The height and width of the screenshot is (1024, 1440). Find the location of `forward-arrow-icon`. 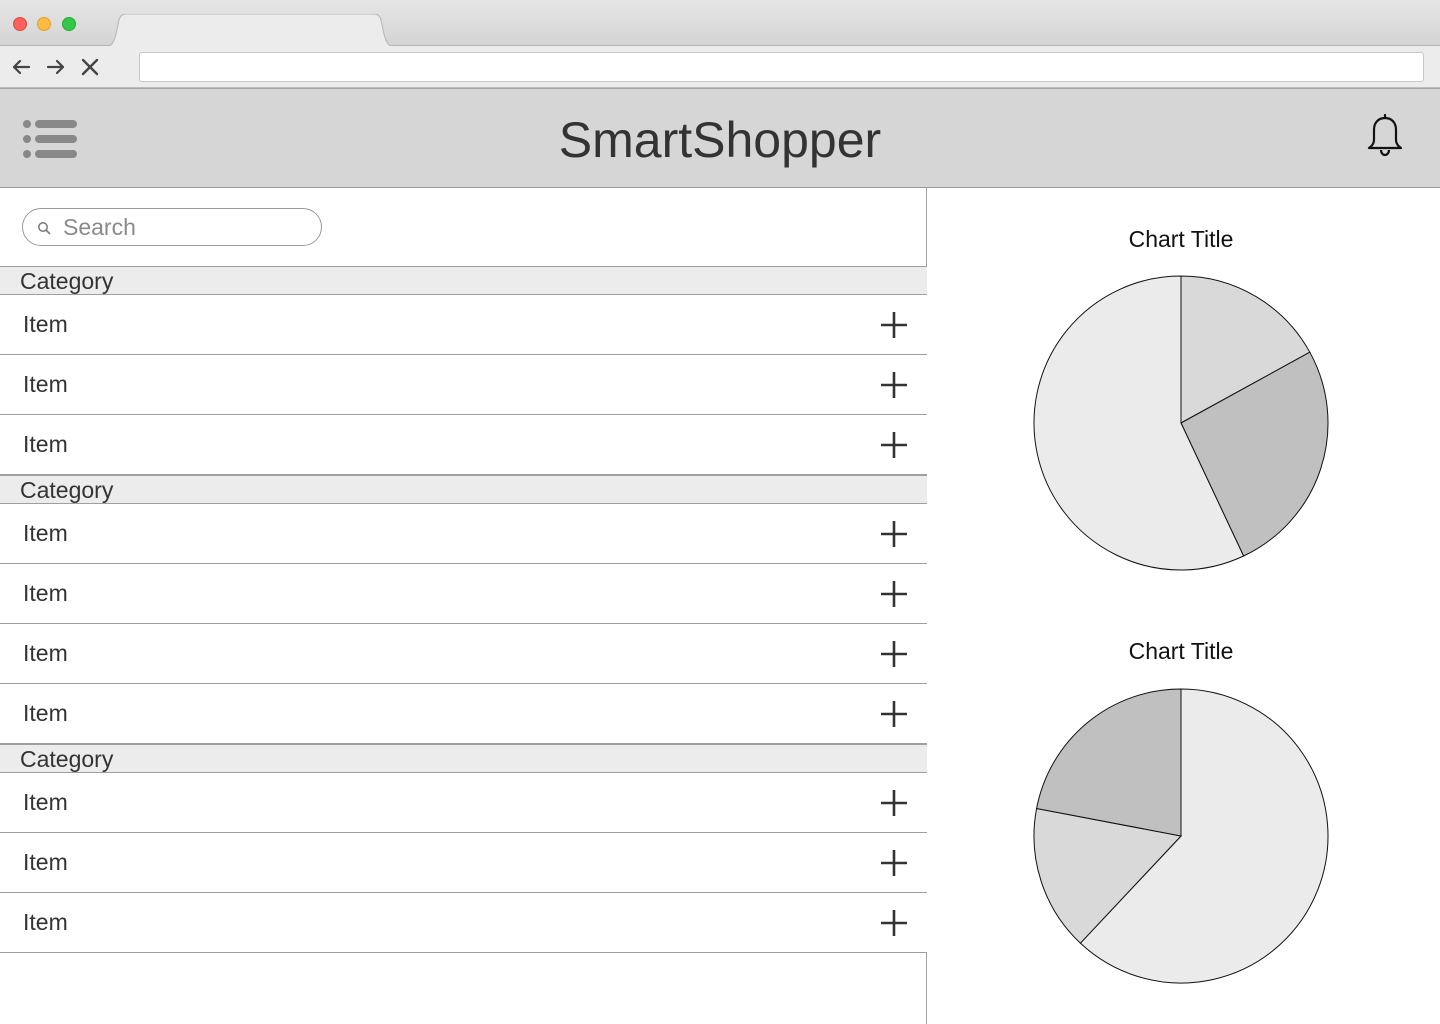

forward-arrow-icon is located at coordinates (56, 67).